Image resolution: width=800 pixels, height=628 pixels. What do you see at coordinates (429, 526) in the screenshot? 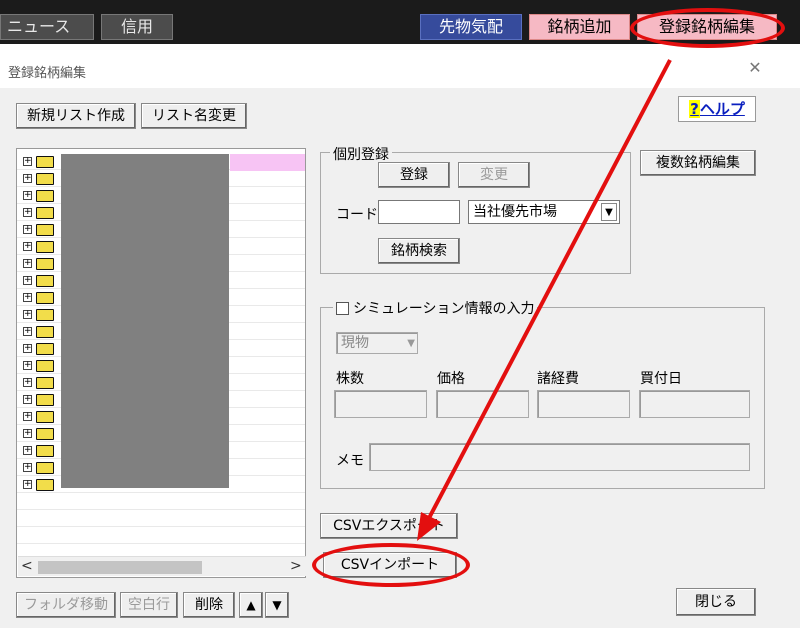
I see `annotation-arrow-head` at bounding box center [429, 526].